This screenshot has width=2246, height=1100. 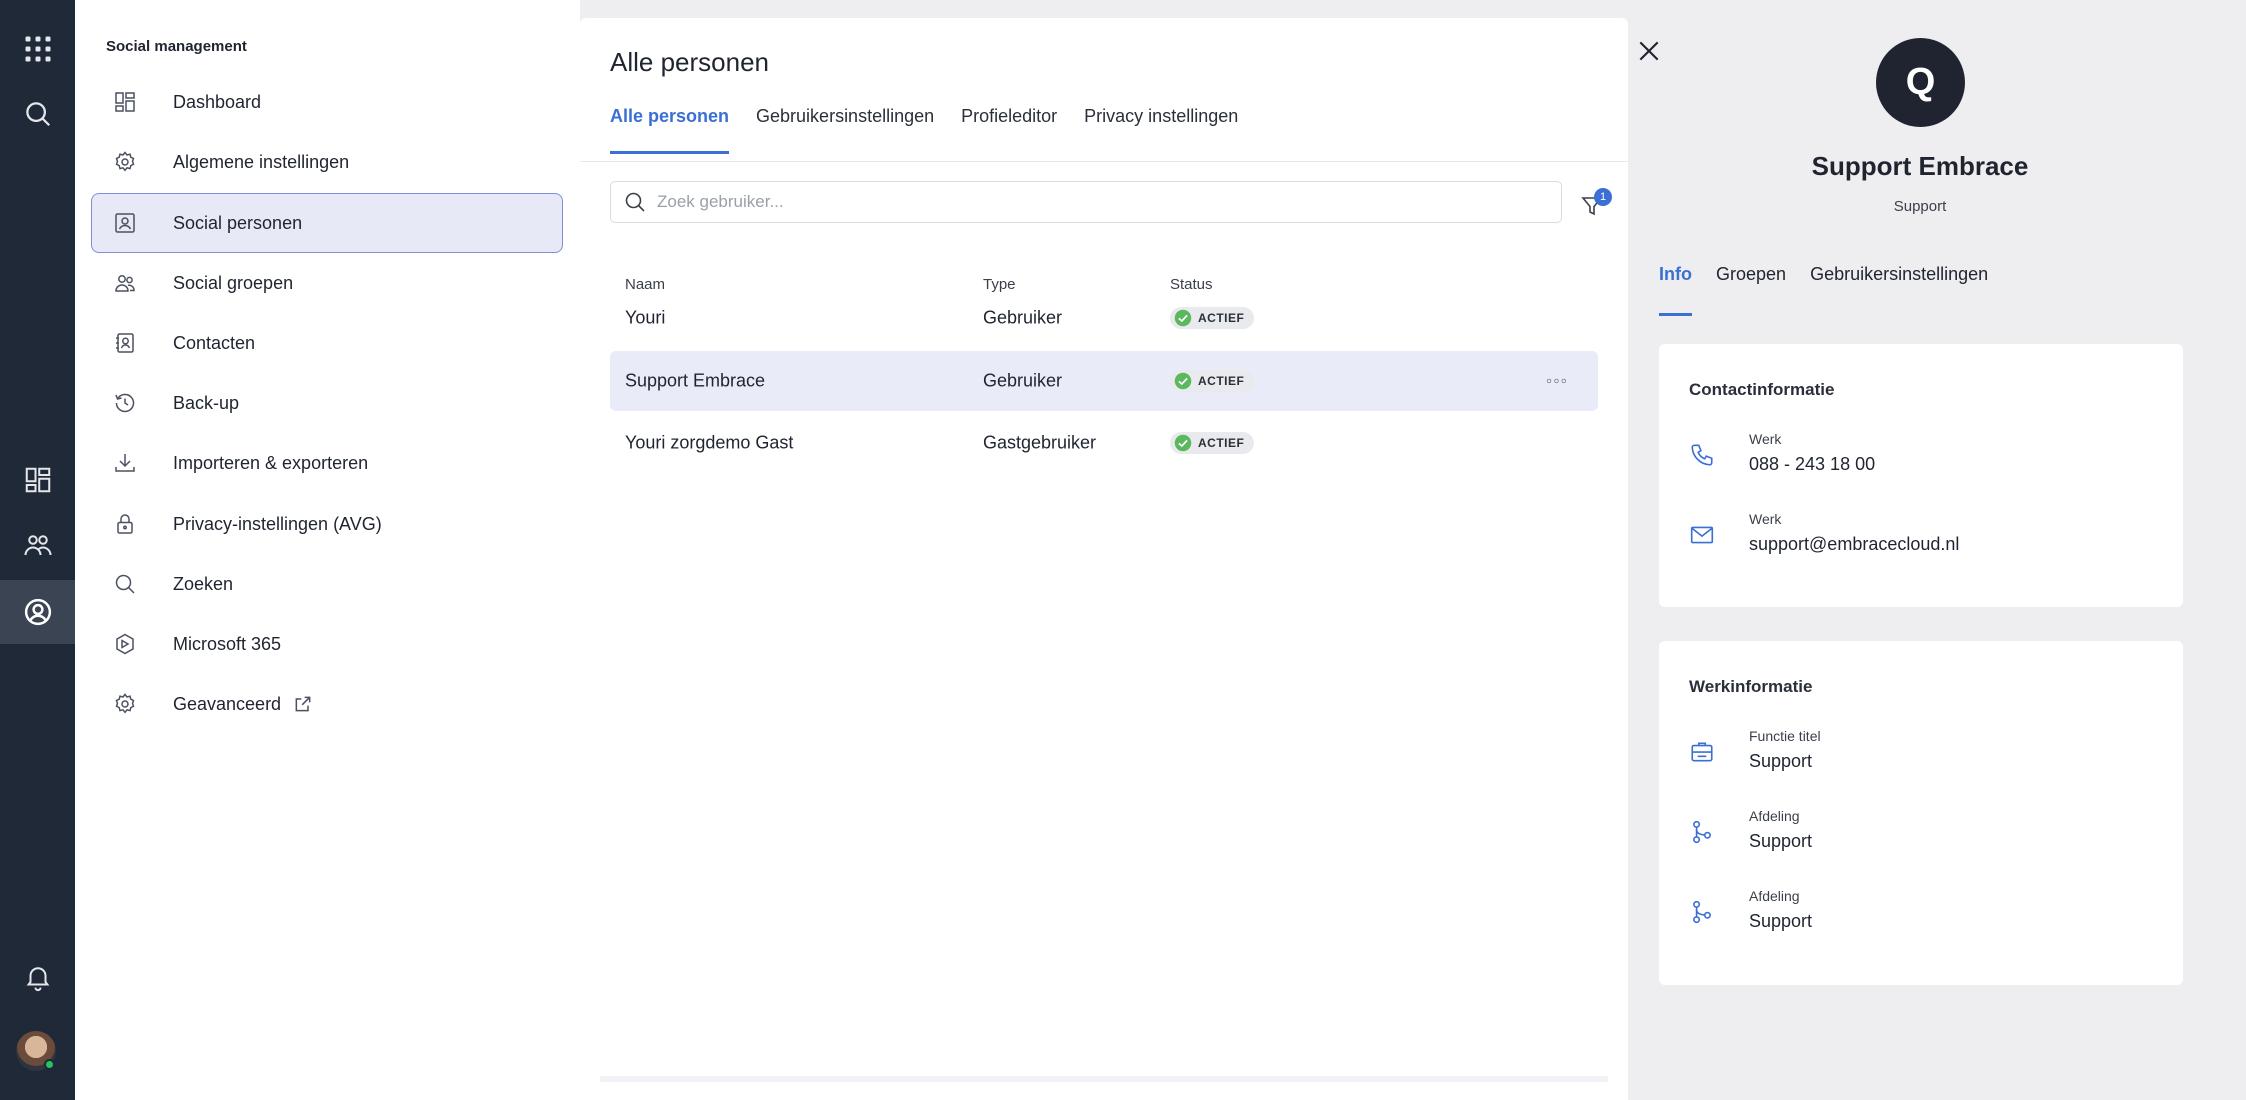 I want to click on social-persons-icon, so click(x=37, y=612).